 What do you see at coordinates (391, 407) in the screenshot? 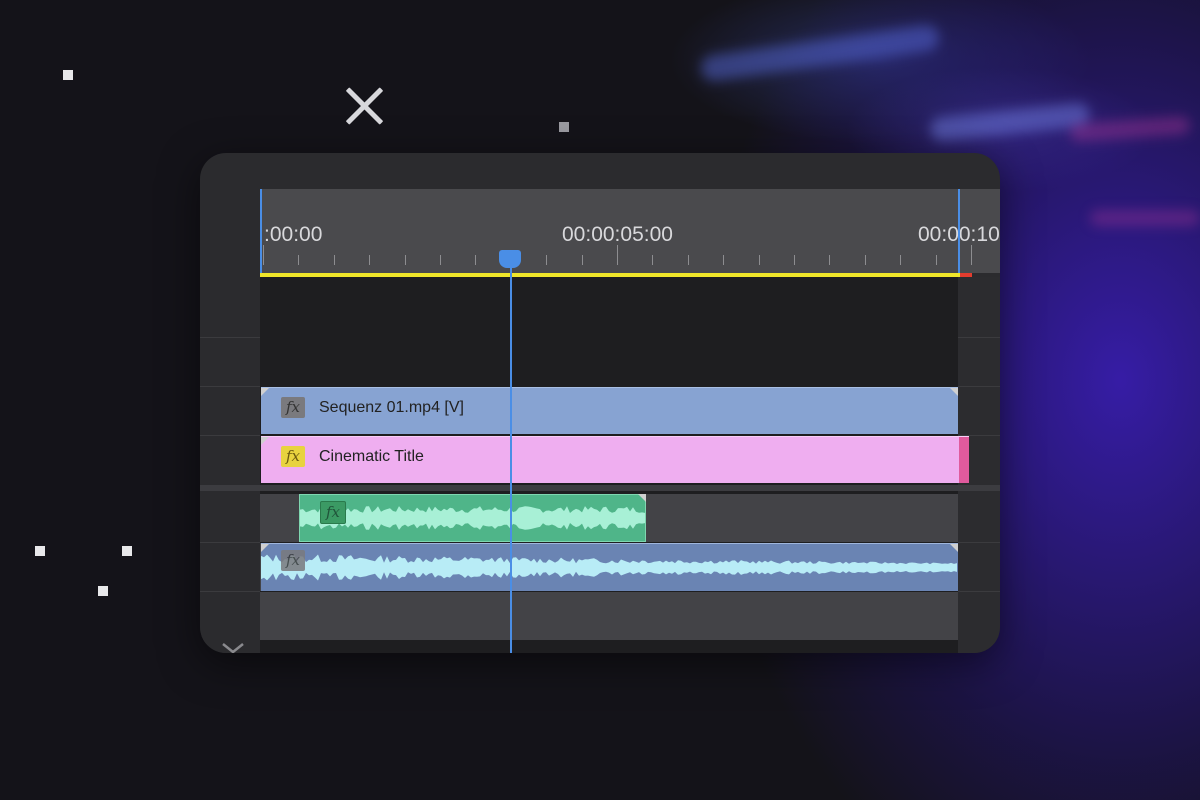
I see `clip-name: Sequenz 01.mp4 [V]` at bounding box center [391, 407].